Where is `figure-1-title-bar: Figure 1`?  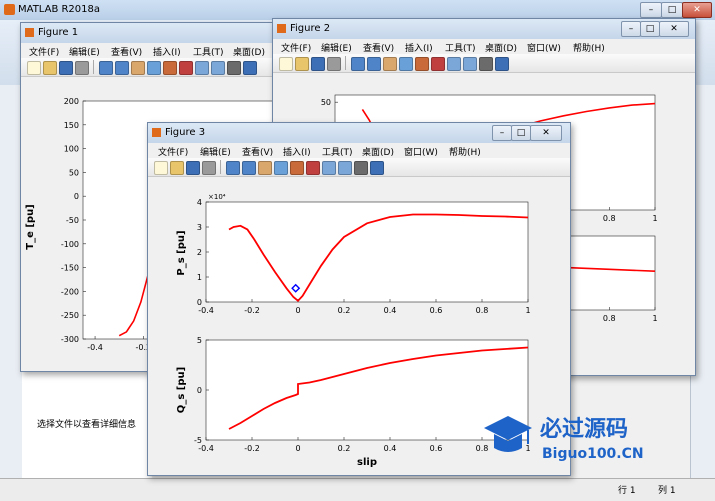
figure-1-title-bar: Figure 1 is located at coordinates (148, 33).